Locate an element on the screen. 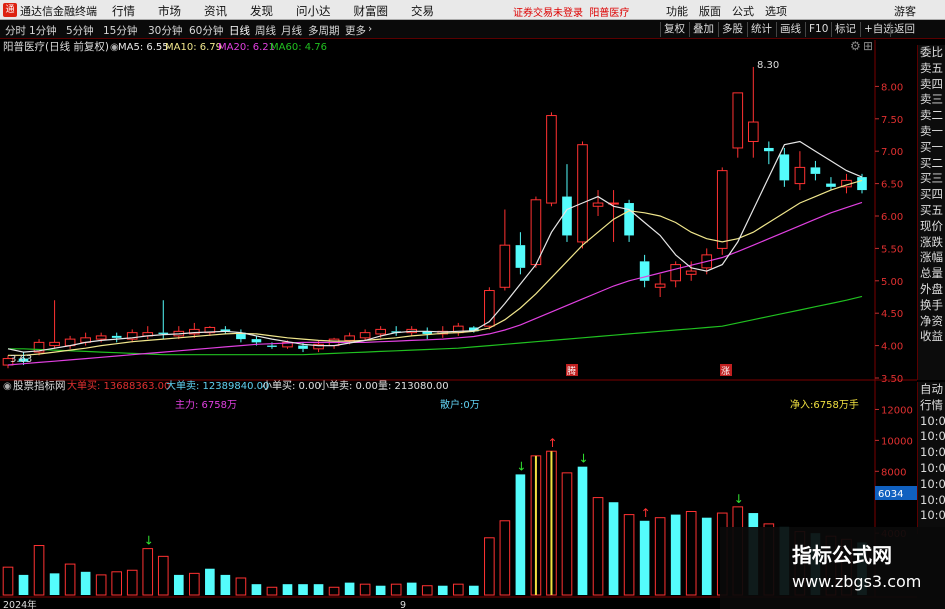  menu-formula: 公式 is located at coordinates (743, 11).